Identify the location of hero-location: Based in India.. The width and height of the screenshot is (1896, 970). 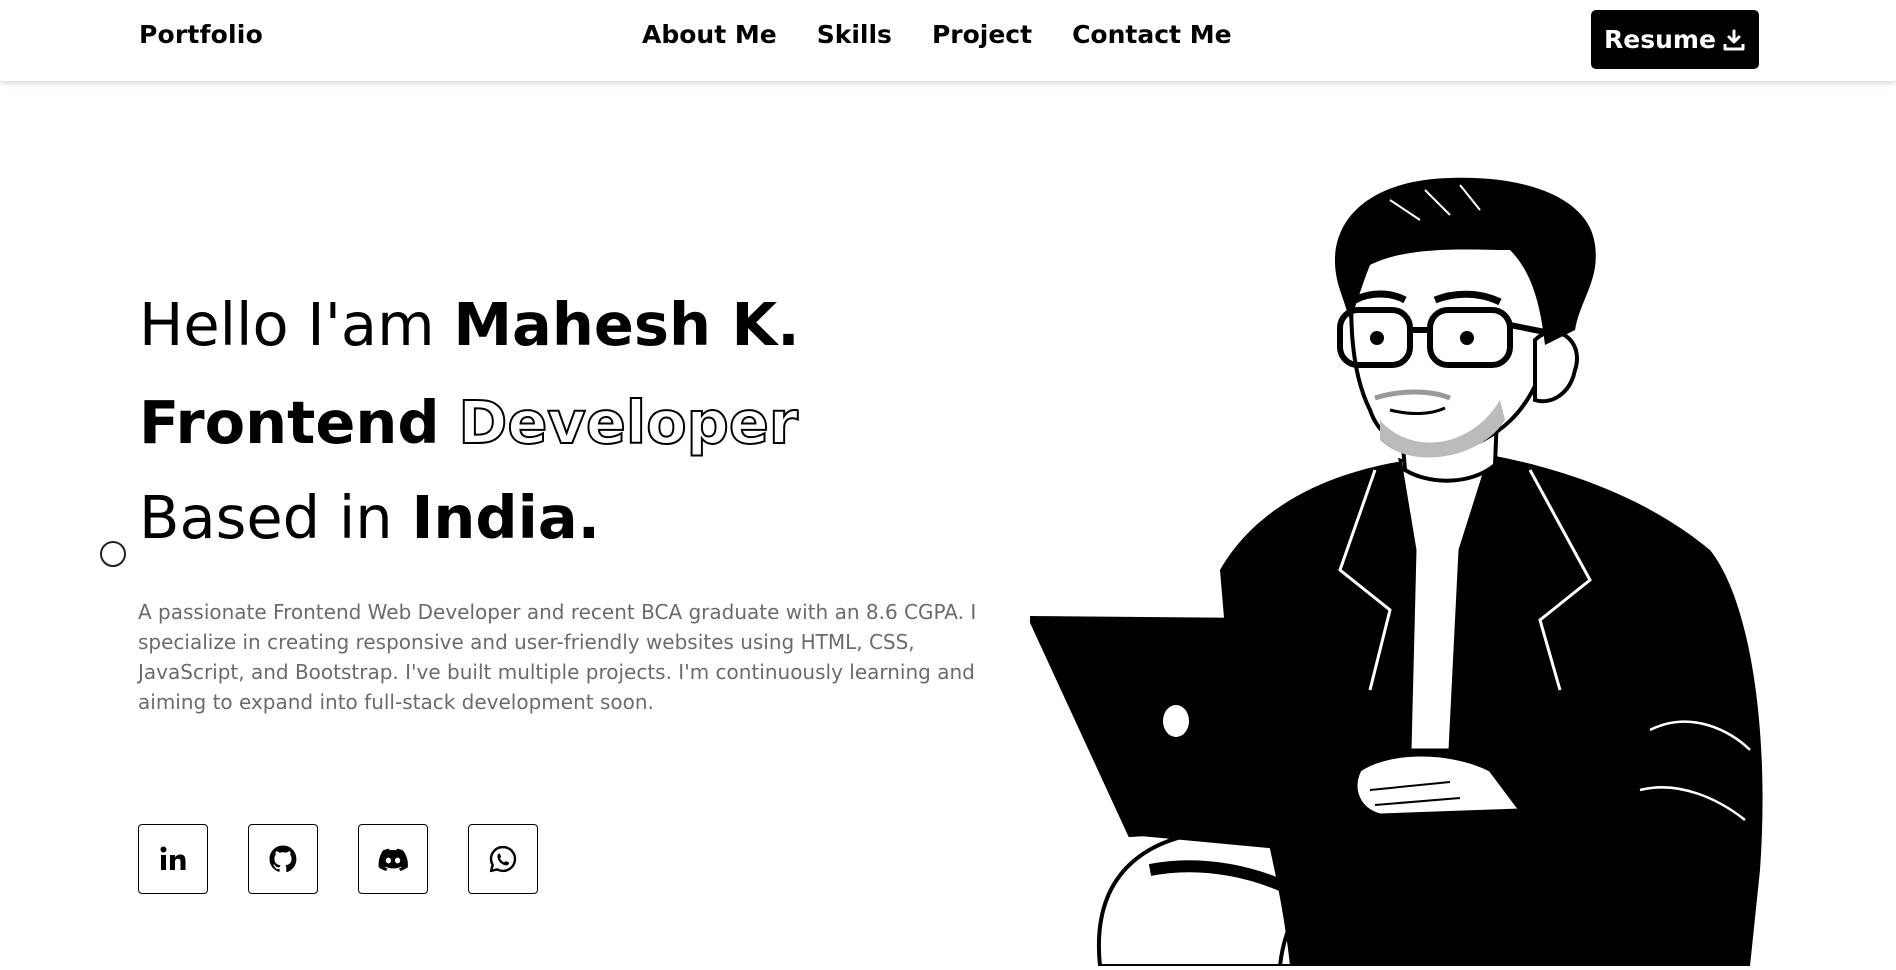
(369, 518).